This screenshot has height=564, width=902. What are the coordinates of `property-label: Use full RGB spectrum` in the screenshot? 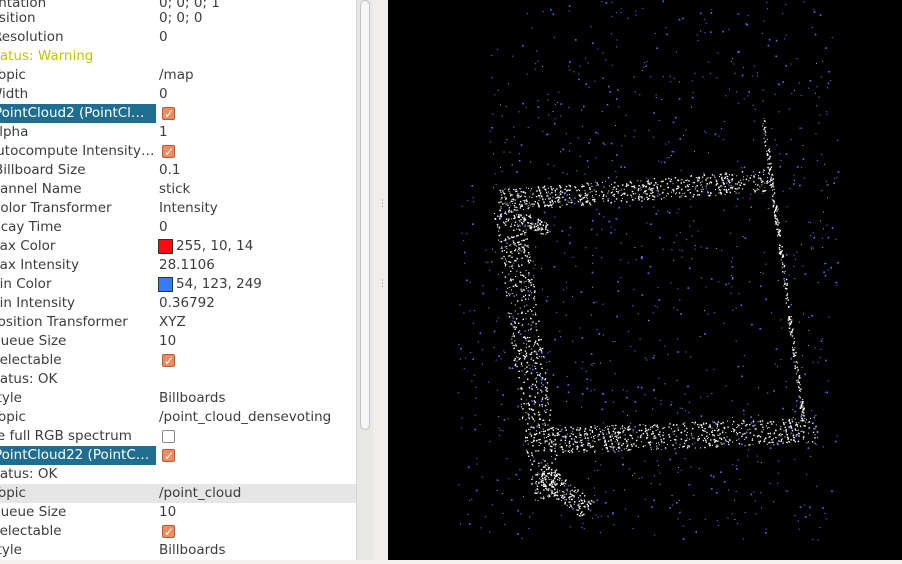 It's located at (66, 436).